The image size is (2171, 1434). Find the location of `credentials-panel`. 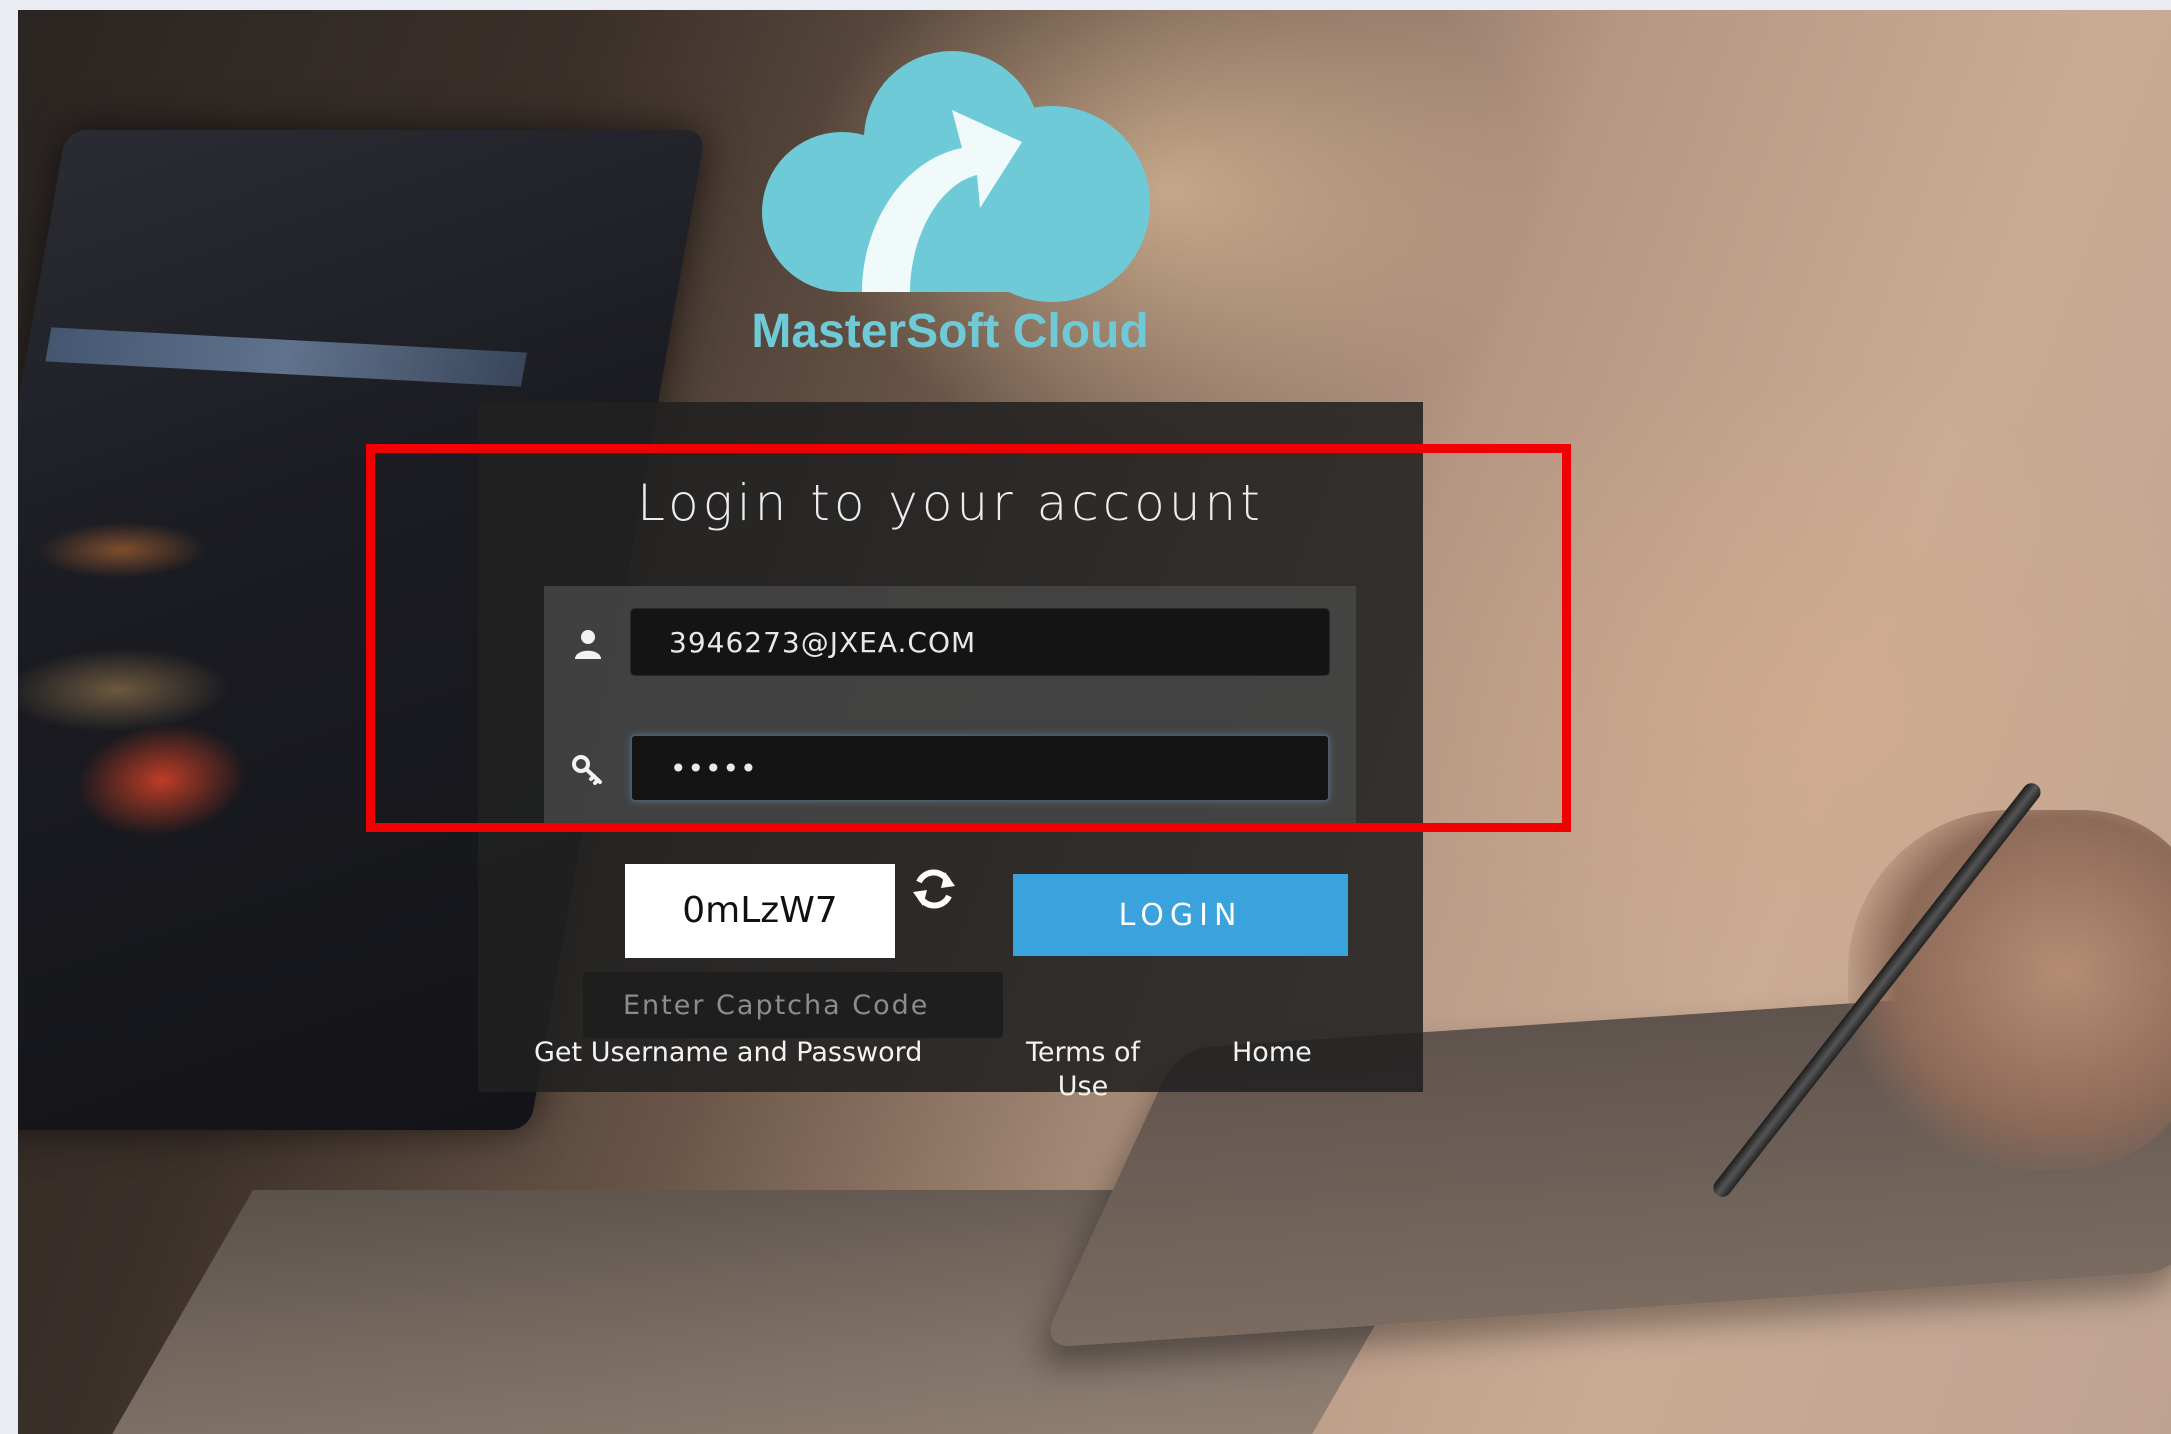

credentials-panel is located at coordinates (950, 706).